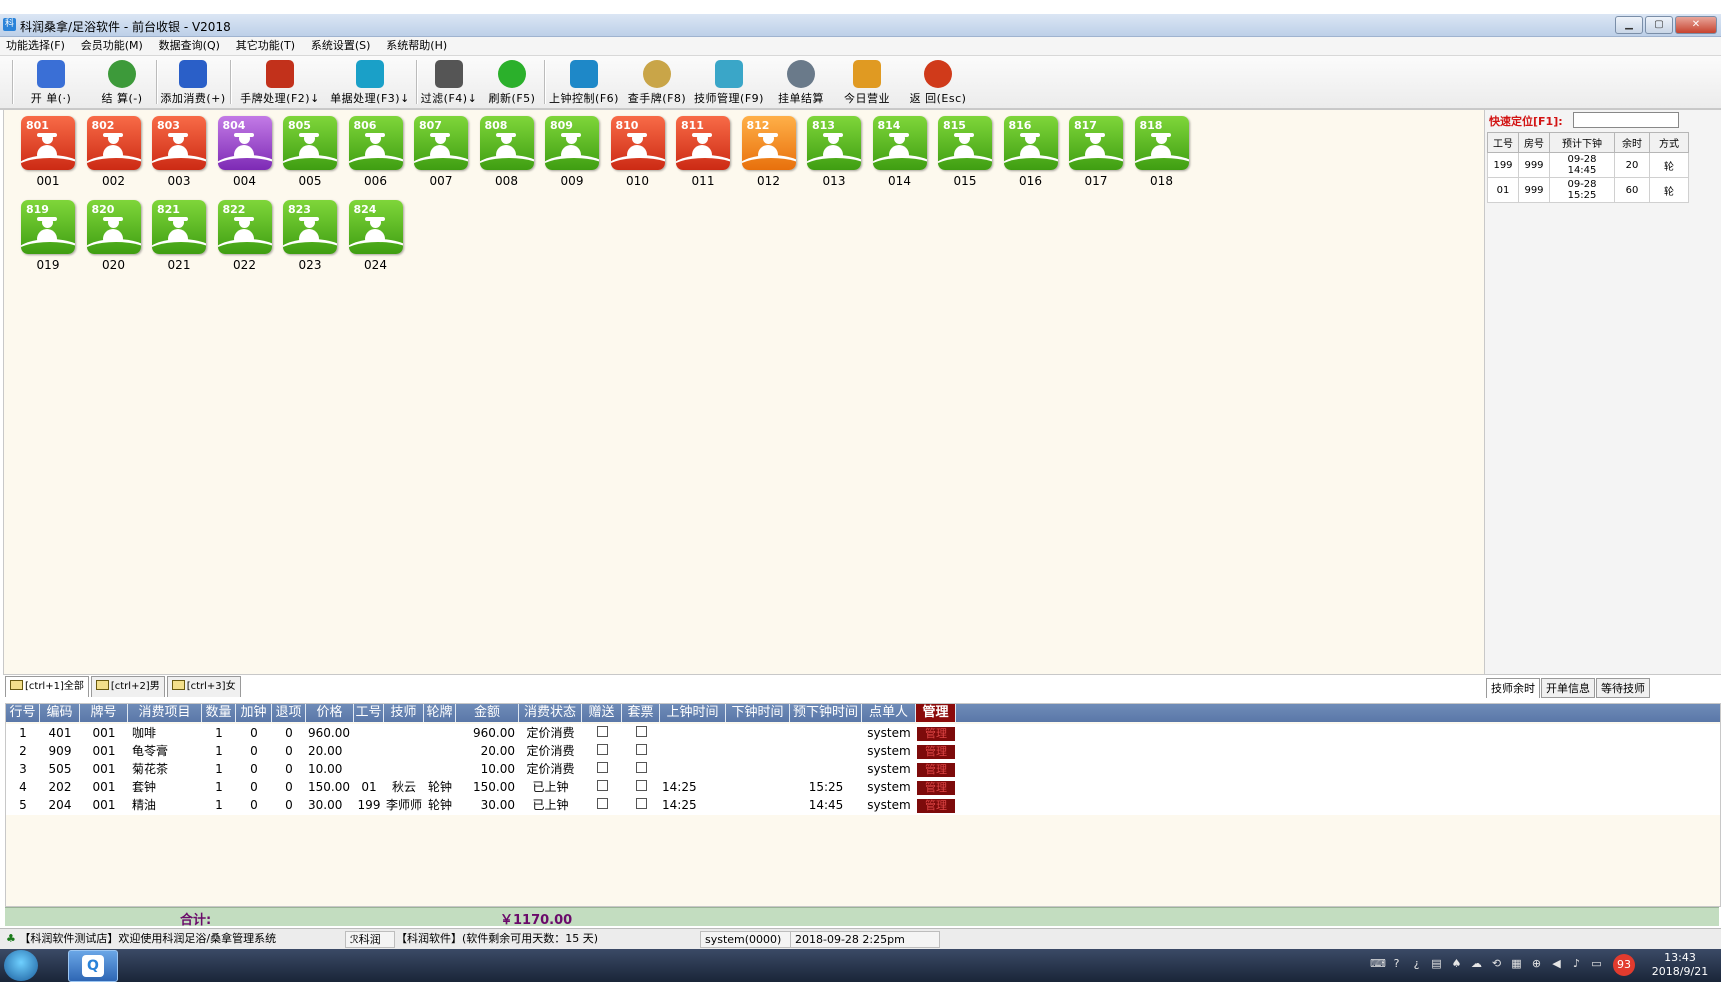  I want to click on volume-icon: ♪, so click(1576, 963).